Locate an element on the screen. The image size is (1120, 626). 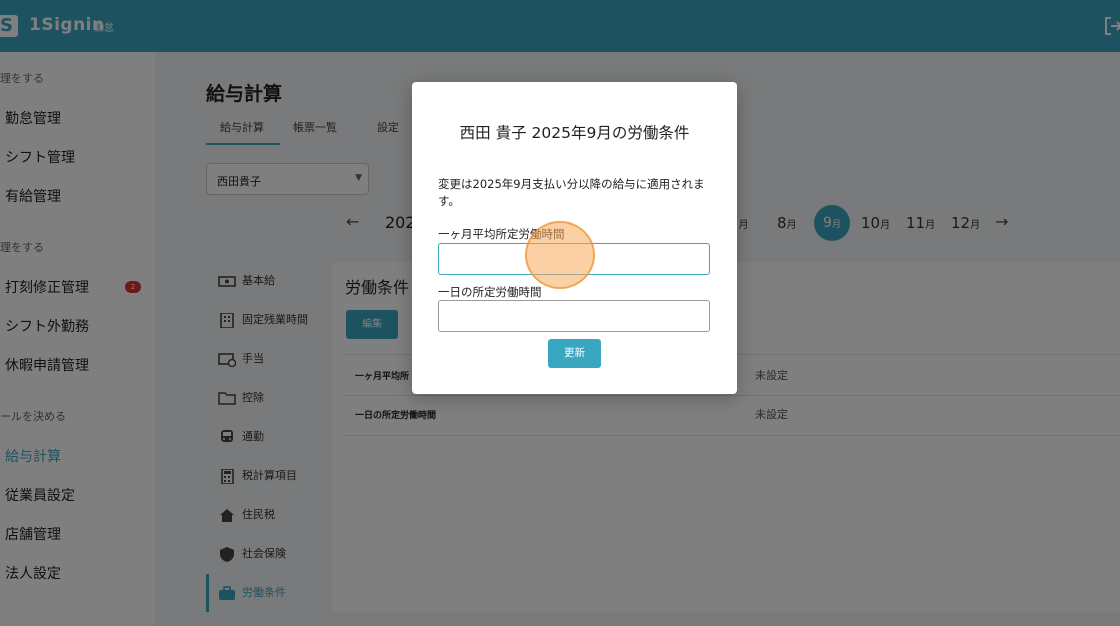
modal-note: 変更は2025年9月支払い分以降の給与に適用されます。 is located at coordinates (571, 192).